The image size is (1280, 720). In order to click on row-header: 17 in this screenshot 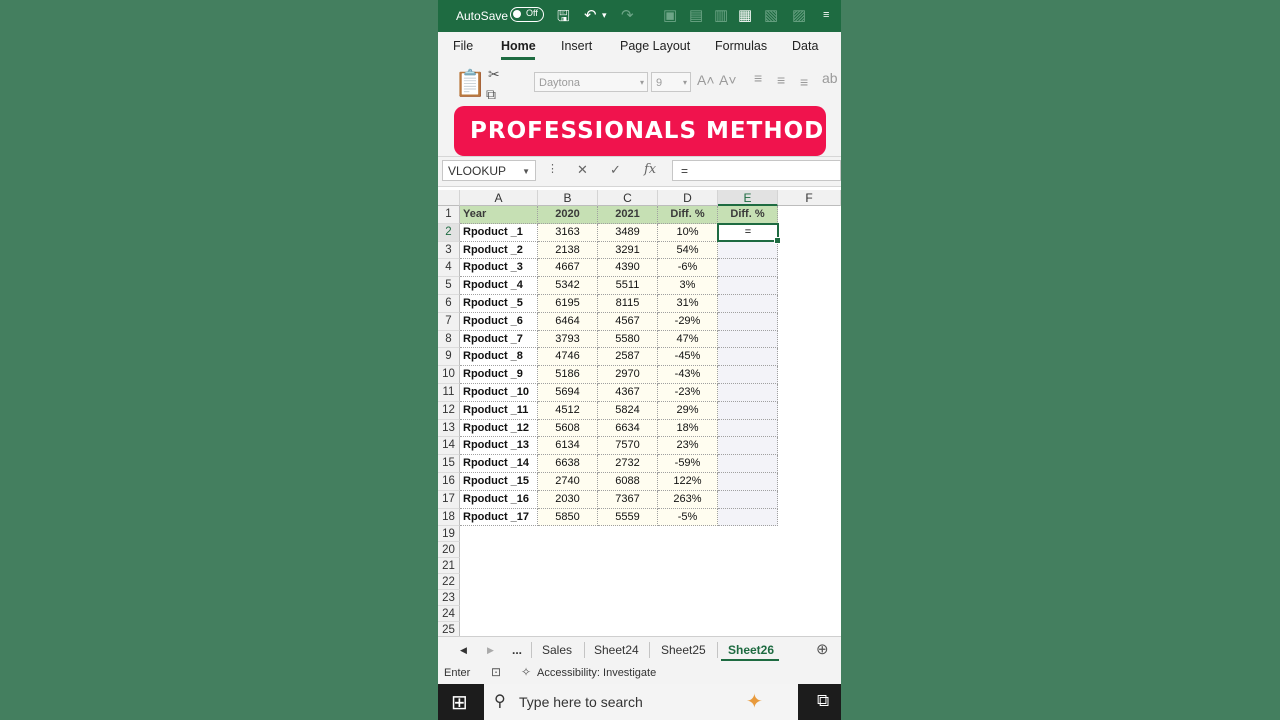, I will do `click(449, 499)`.